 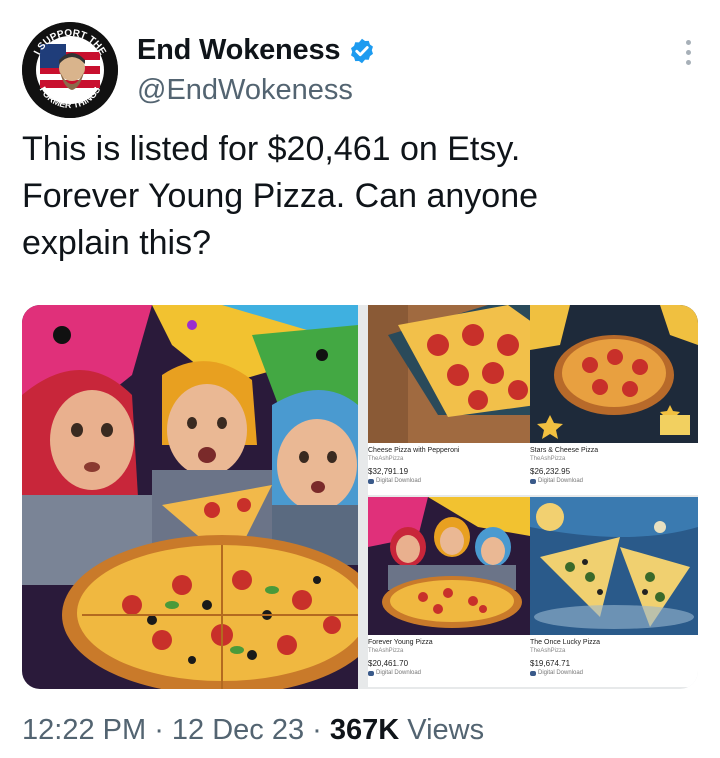 What do you see at coordinates (688, 55) in the screenshot?
I see `more-options-icon` at bounding box center [688, 55].